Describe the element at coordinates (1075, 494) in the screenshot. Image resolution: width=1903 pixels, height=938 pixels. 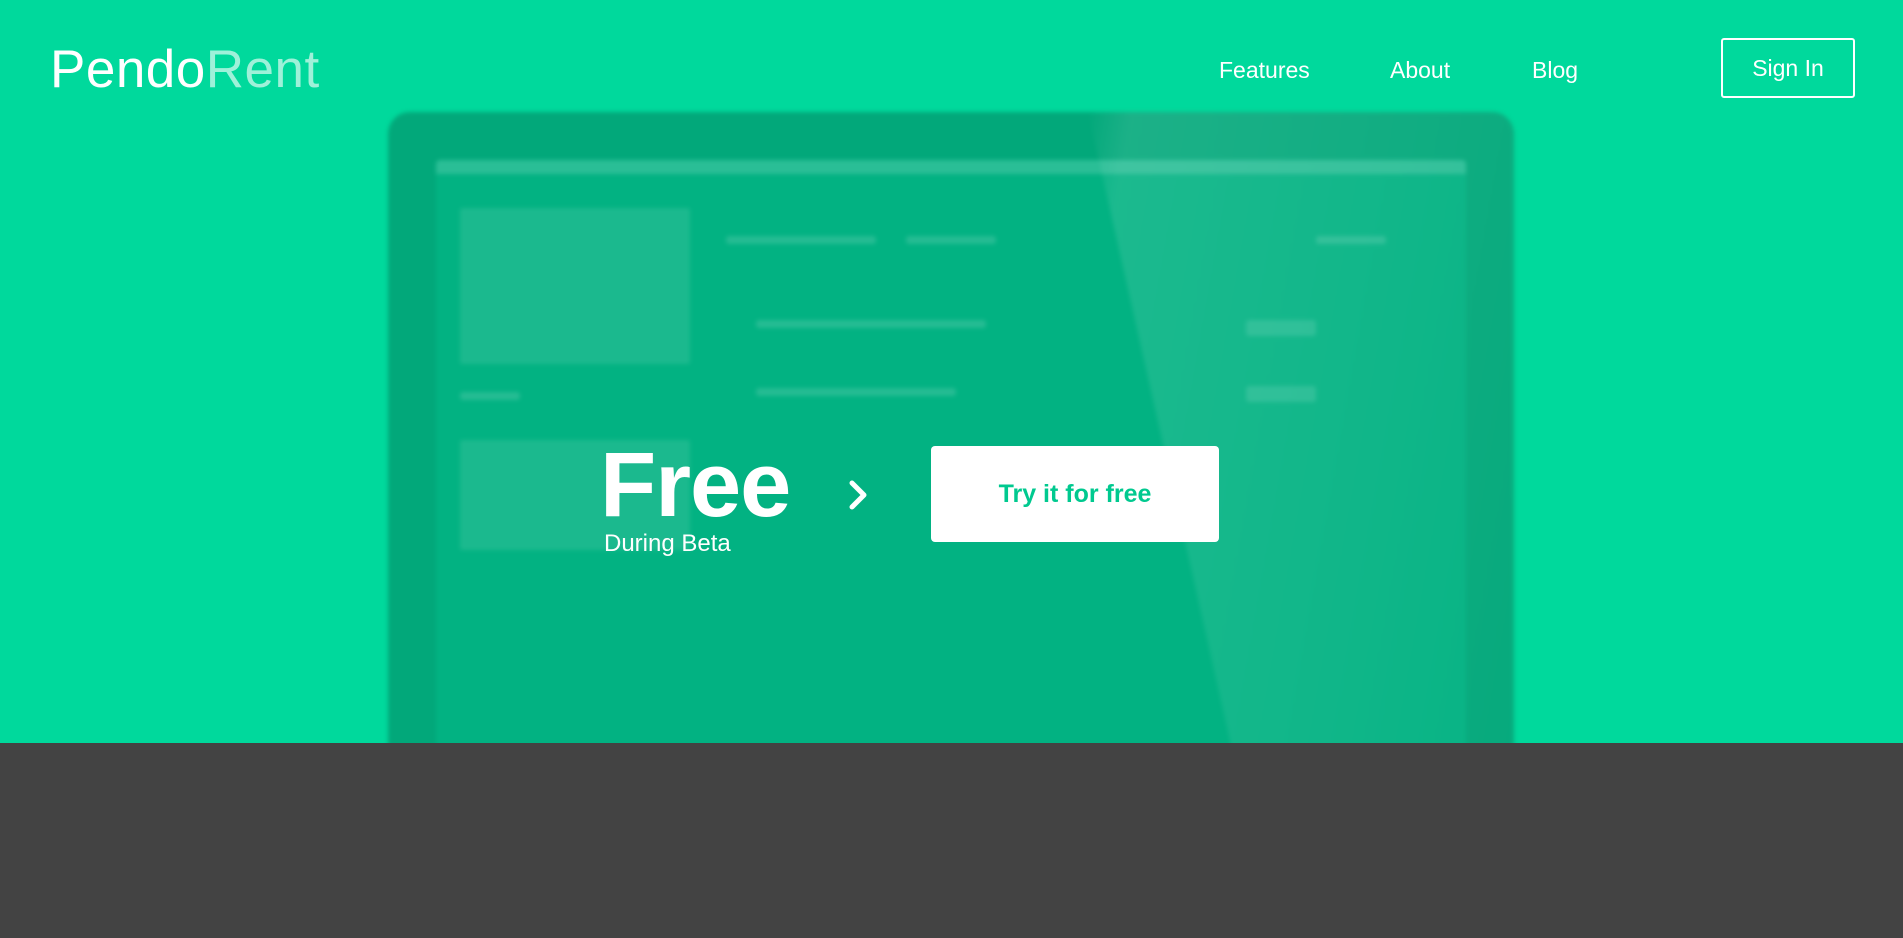
I see `try-free-button: Try it for free` at that location.